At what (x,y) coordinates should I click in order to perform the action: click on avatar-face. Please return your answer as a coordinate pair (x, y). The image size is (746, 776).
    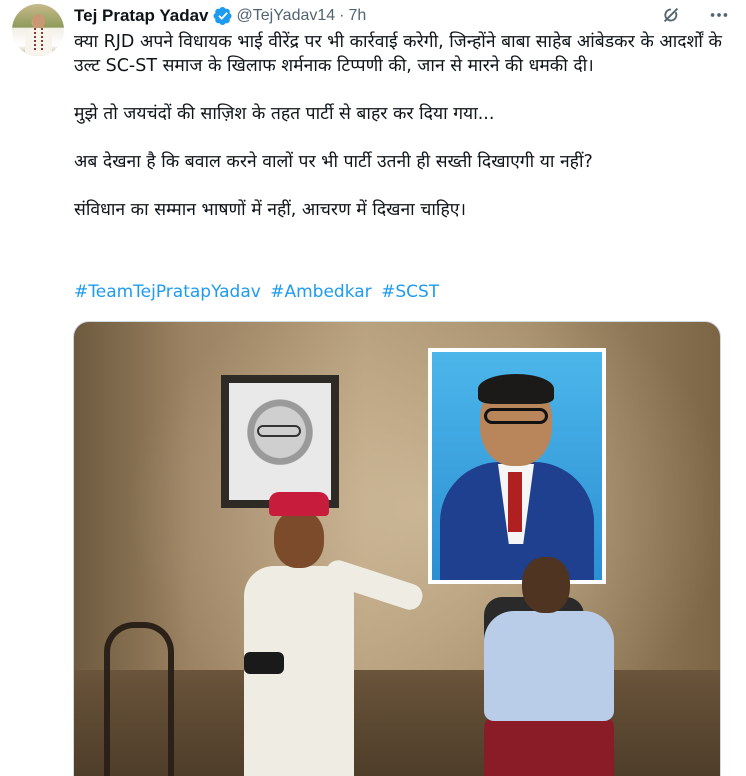
    Looking at the image, I should click on (38, 21).